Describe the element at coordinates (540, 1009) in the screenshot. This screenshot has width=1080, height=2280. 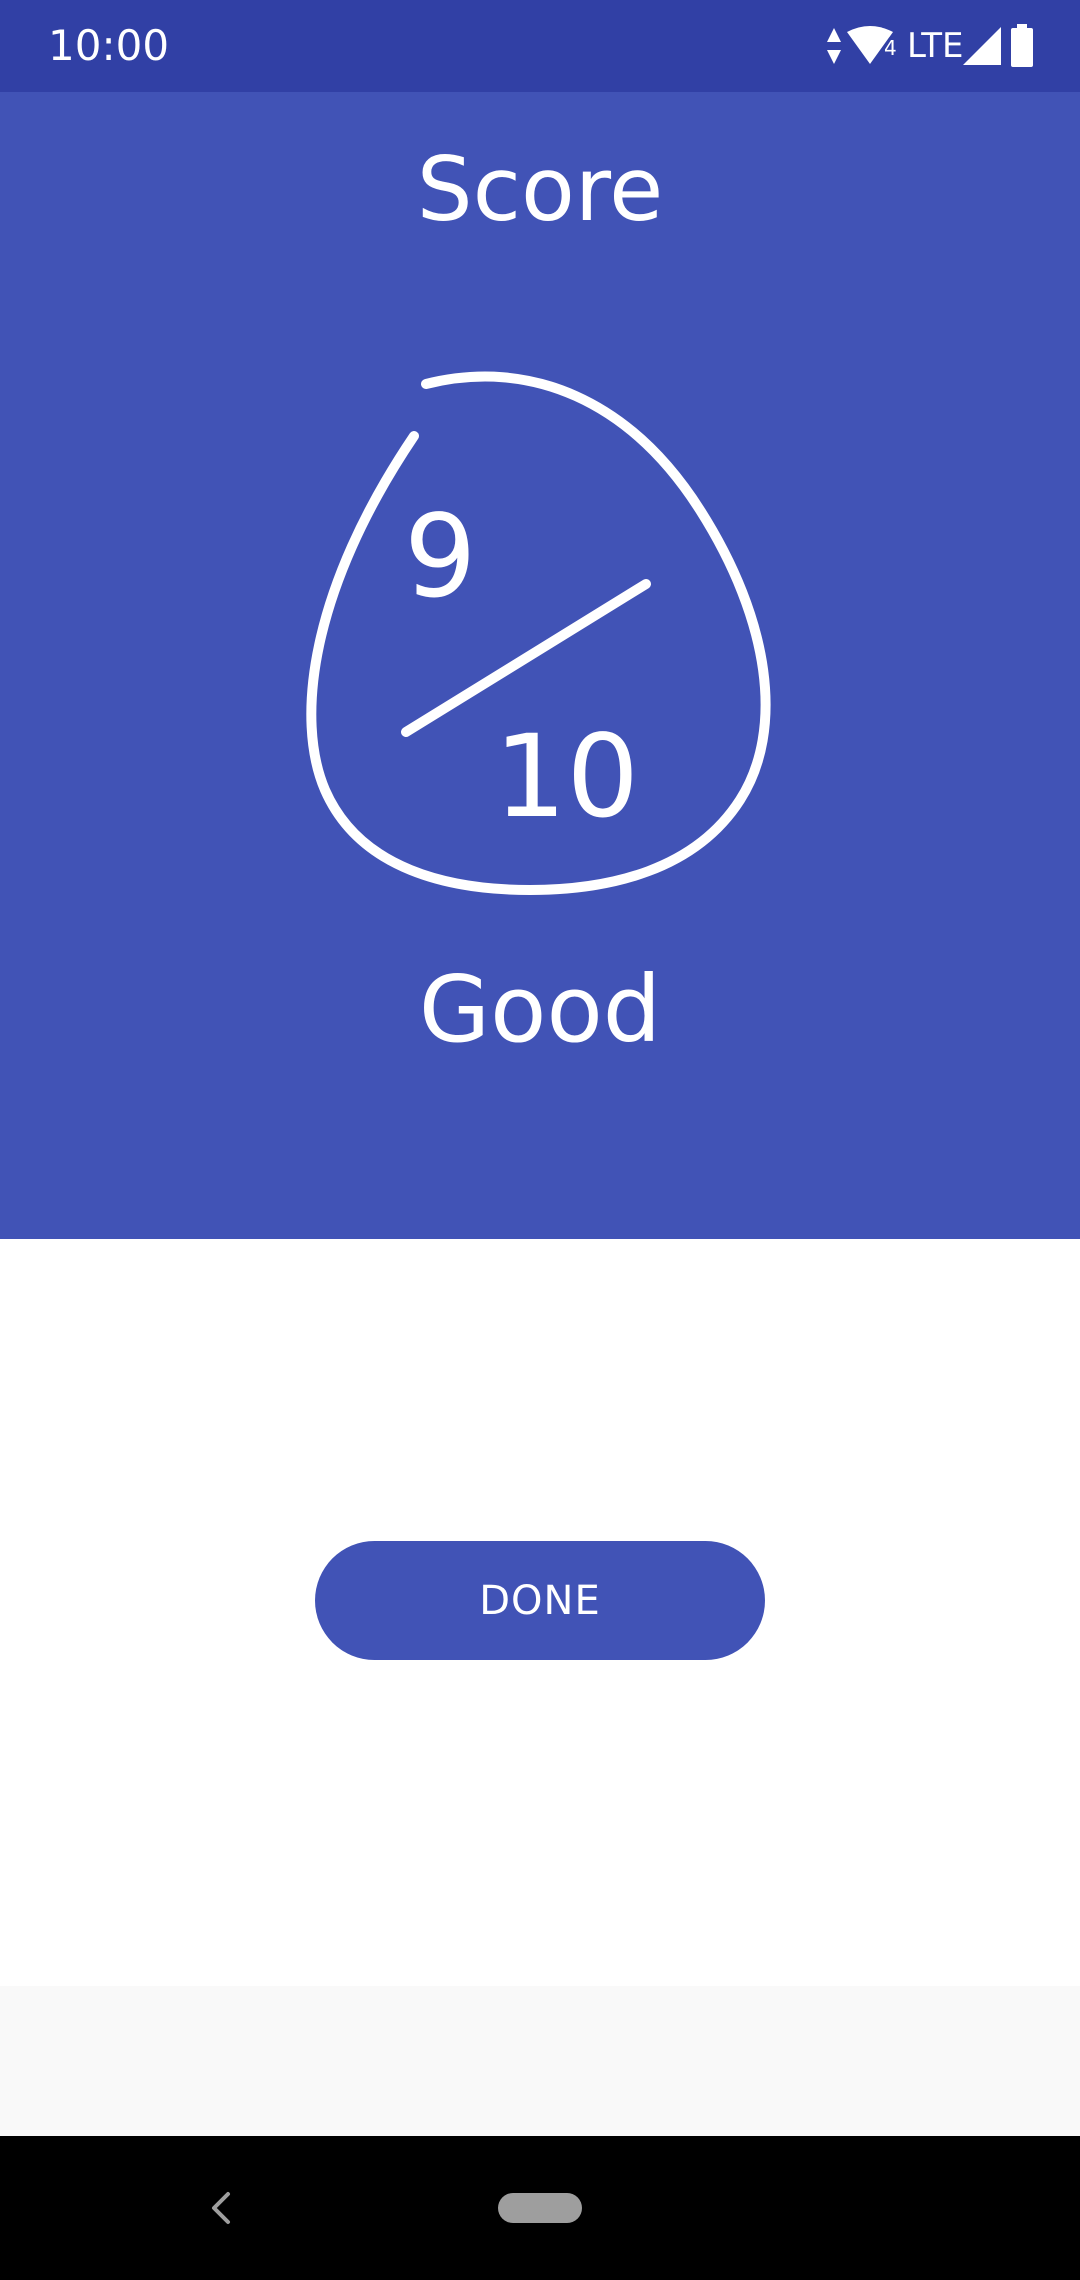
I see `score-rating: Good` at that location.